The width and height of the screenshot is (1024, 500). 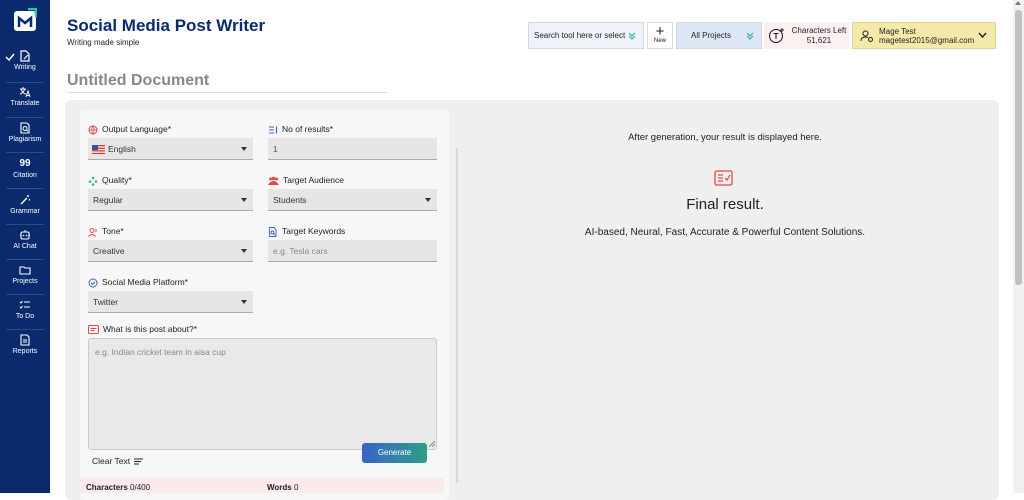 I want to click on about-label: What is this post about?*, so click(x=142, y=329).